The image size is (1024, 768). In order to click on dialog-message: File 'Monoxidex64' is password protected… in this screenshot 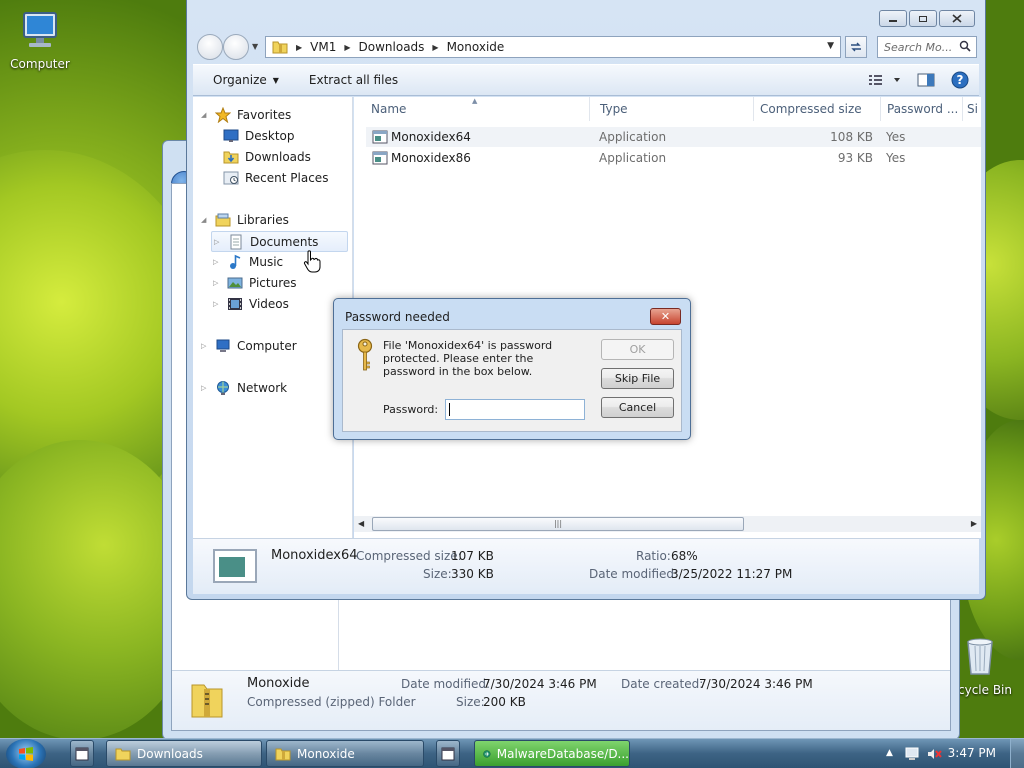, I will do `click(468, 358)`.